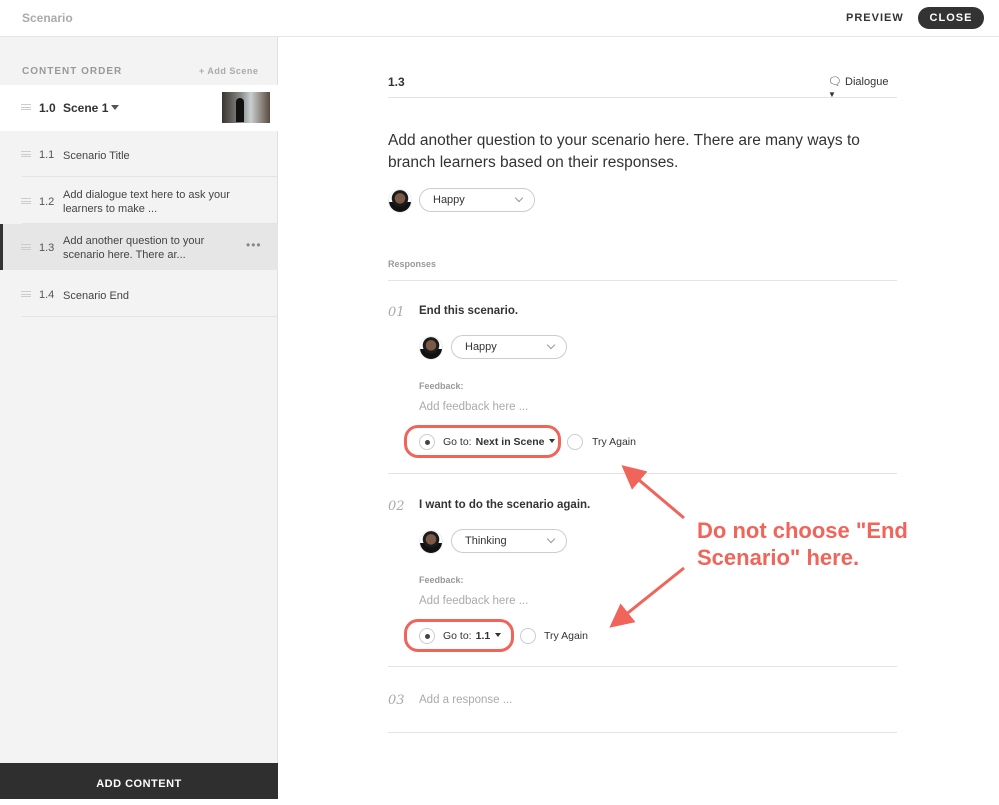 The height and width of the screenshot is (805, 999). I want to click on annotation-line: Scenario" here., so click(778, 557).